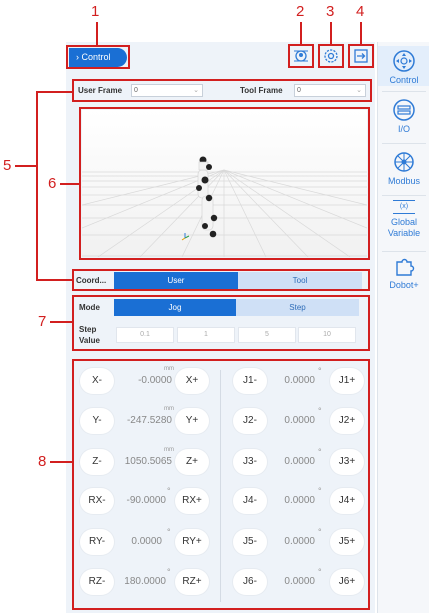  I want to click on rx-value: -90.0000, so click(146, 500).